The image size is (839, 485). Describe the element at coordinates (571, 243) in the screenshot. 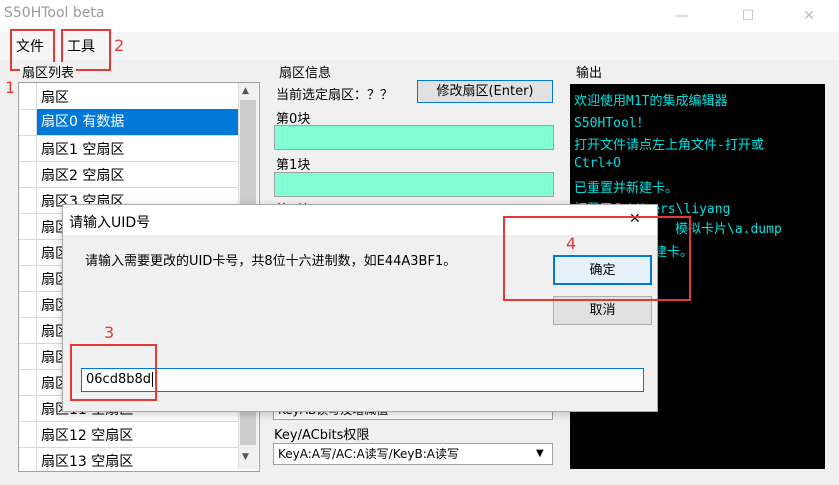

I see `annotation-label-4: 4` at that location.